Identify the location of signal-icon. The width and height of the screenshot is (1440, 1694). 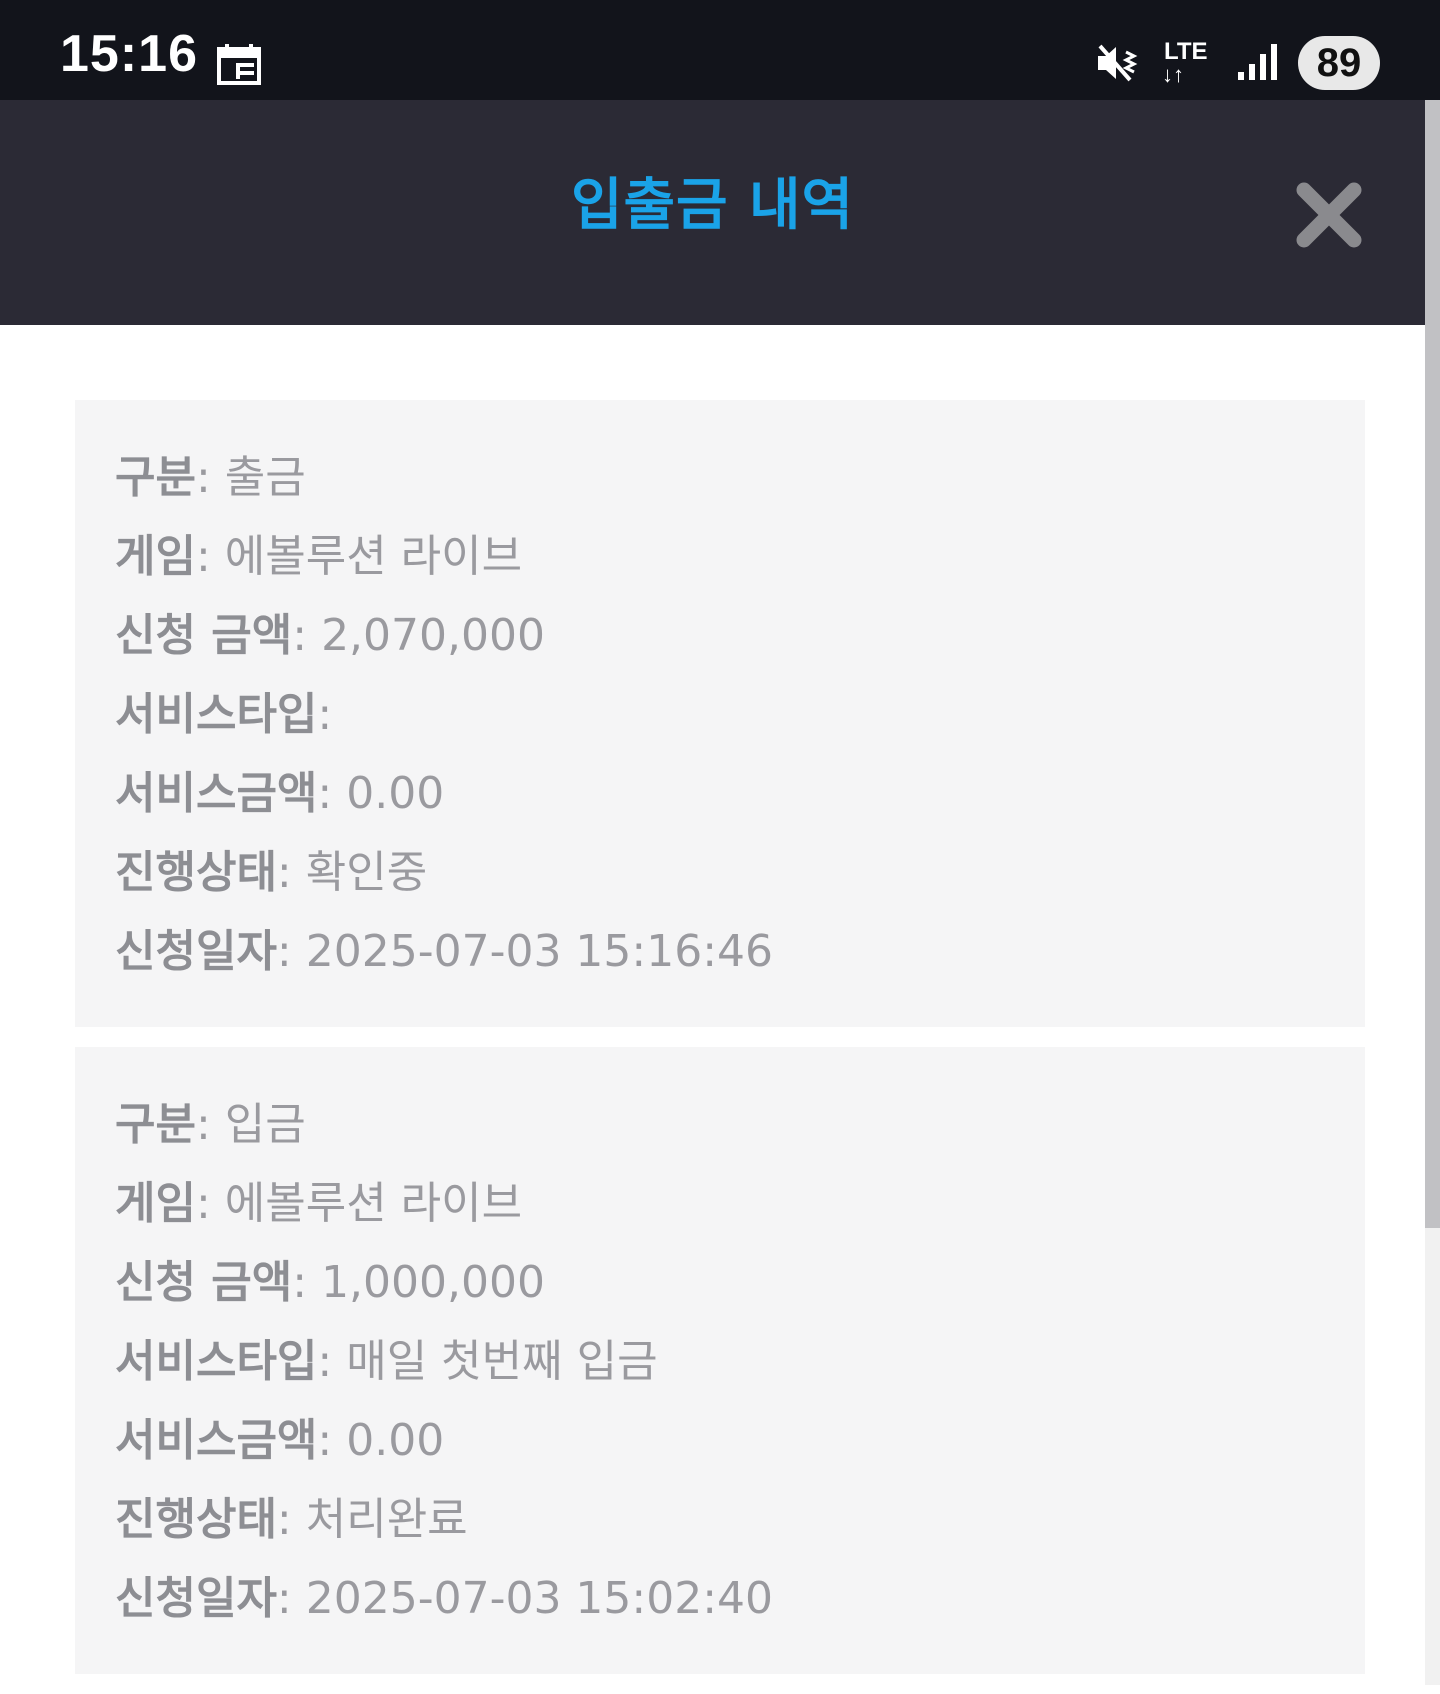
(1257, 62).